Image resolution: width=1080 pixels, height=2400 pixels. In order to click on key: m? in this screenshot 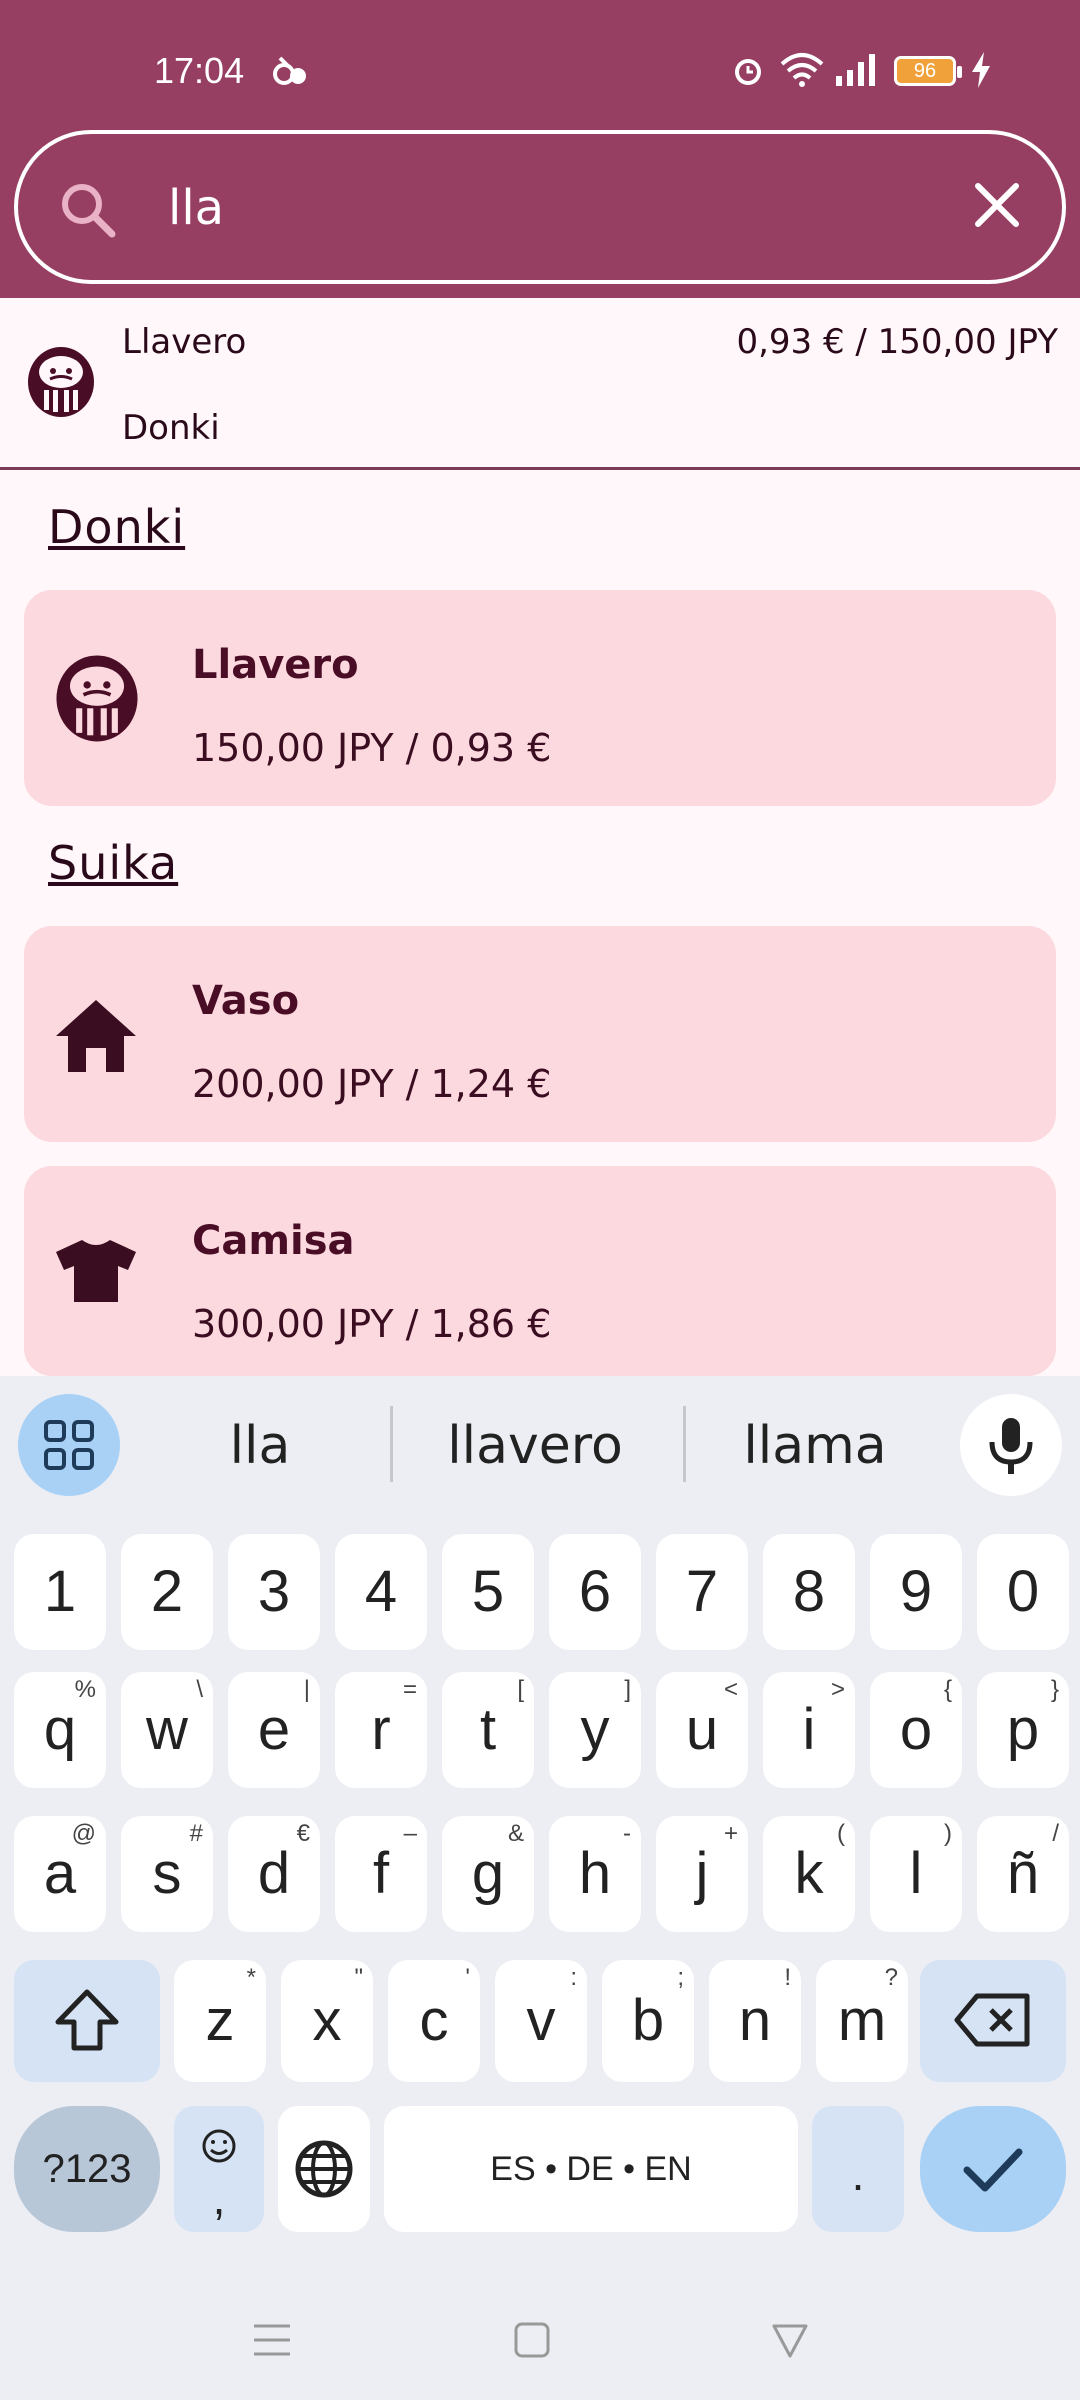, I will do `click(862, 2021)`.